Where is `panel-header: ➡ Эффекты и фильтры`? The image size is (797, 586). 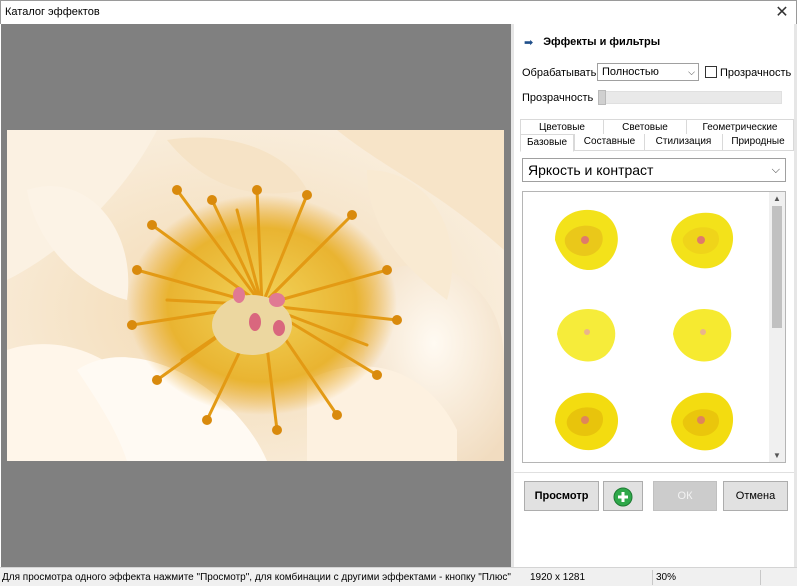
panel-header: ➡ Эффекты и фильтры is located at coordinates (592, 42).